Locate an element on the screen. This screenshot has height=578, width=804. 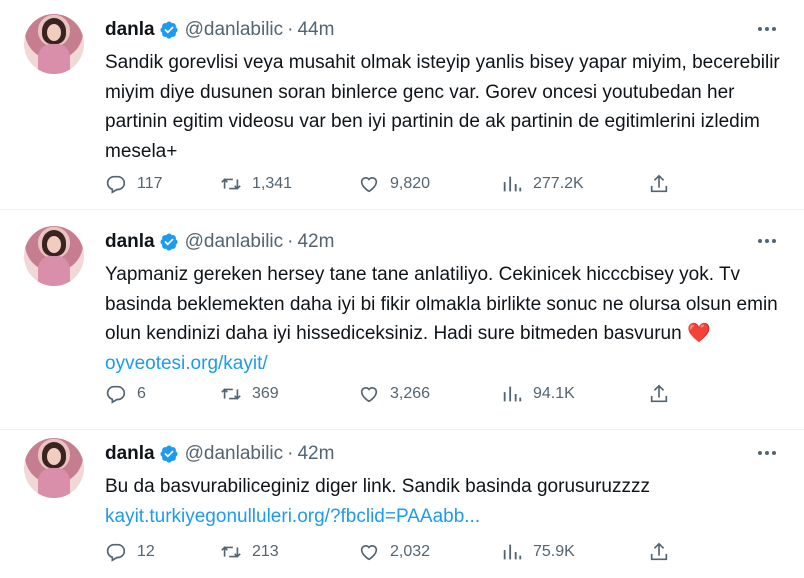
action-bar: 12 213 2,032 75.9K is located at coordinates (390, 552).